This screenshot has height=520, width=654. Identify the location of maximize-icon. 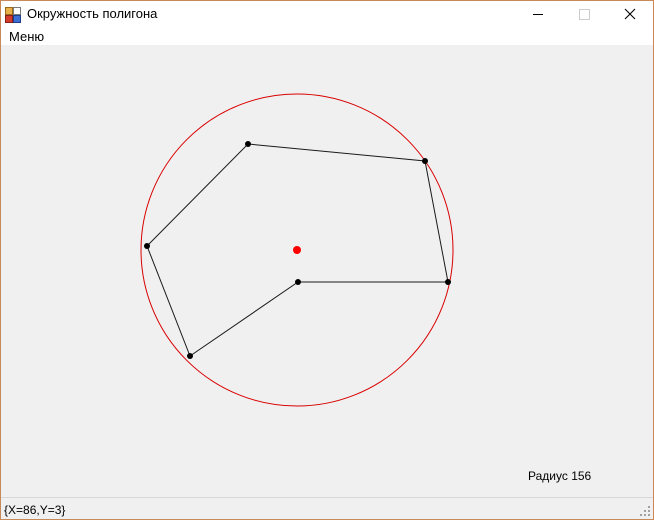
(584, 14).